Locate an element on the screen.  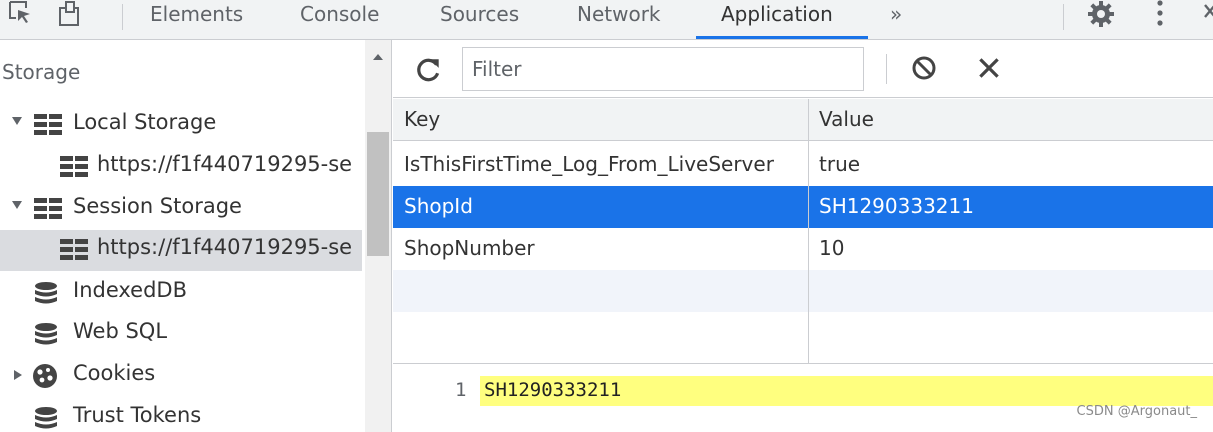
sidebar-section-title: Storage is located at coordinates (41, 72).